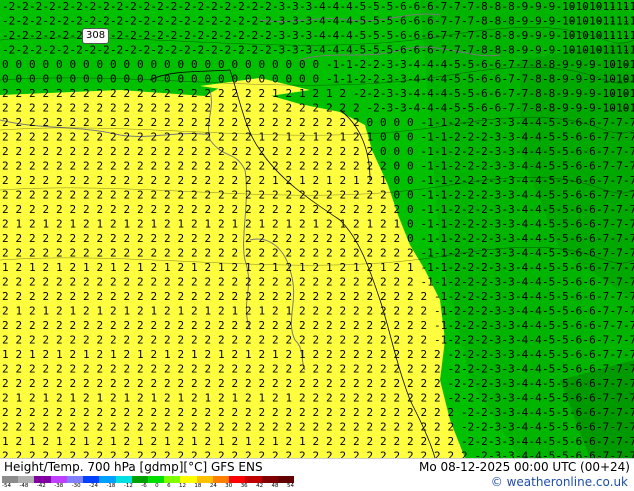 The height and width of the screenshot is (491, 634). I want to click on scale-tick: 12, so click(182, 486).